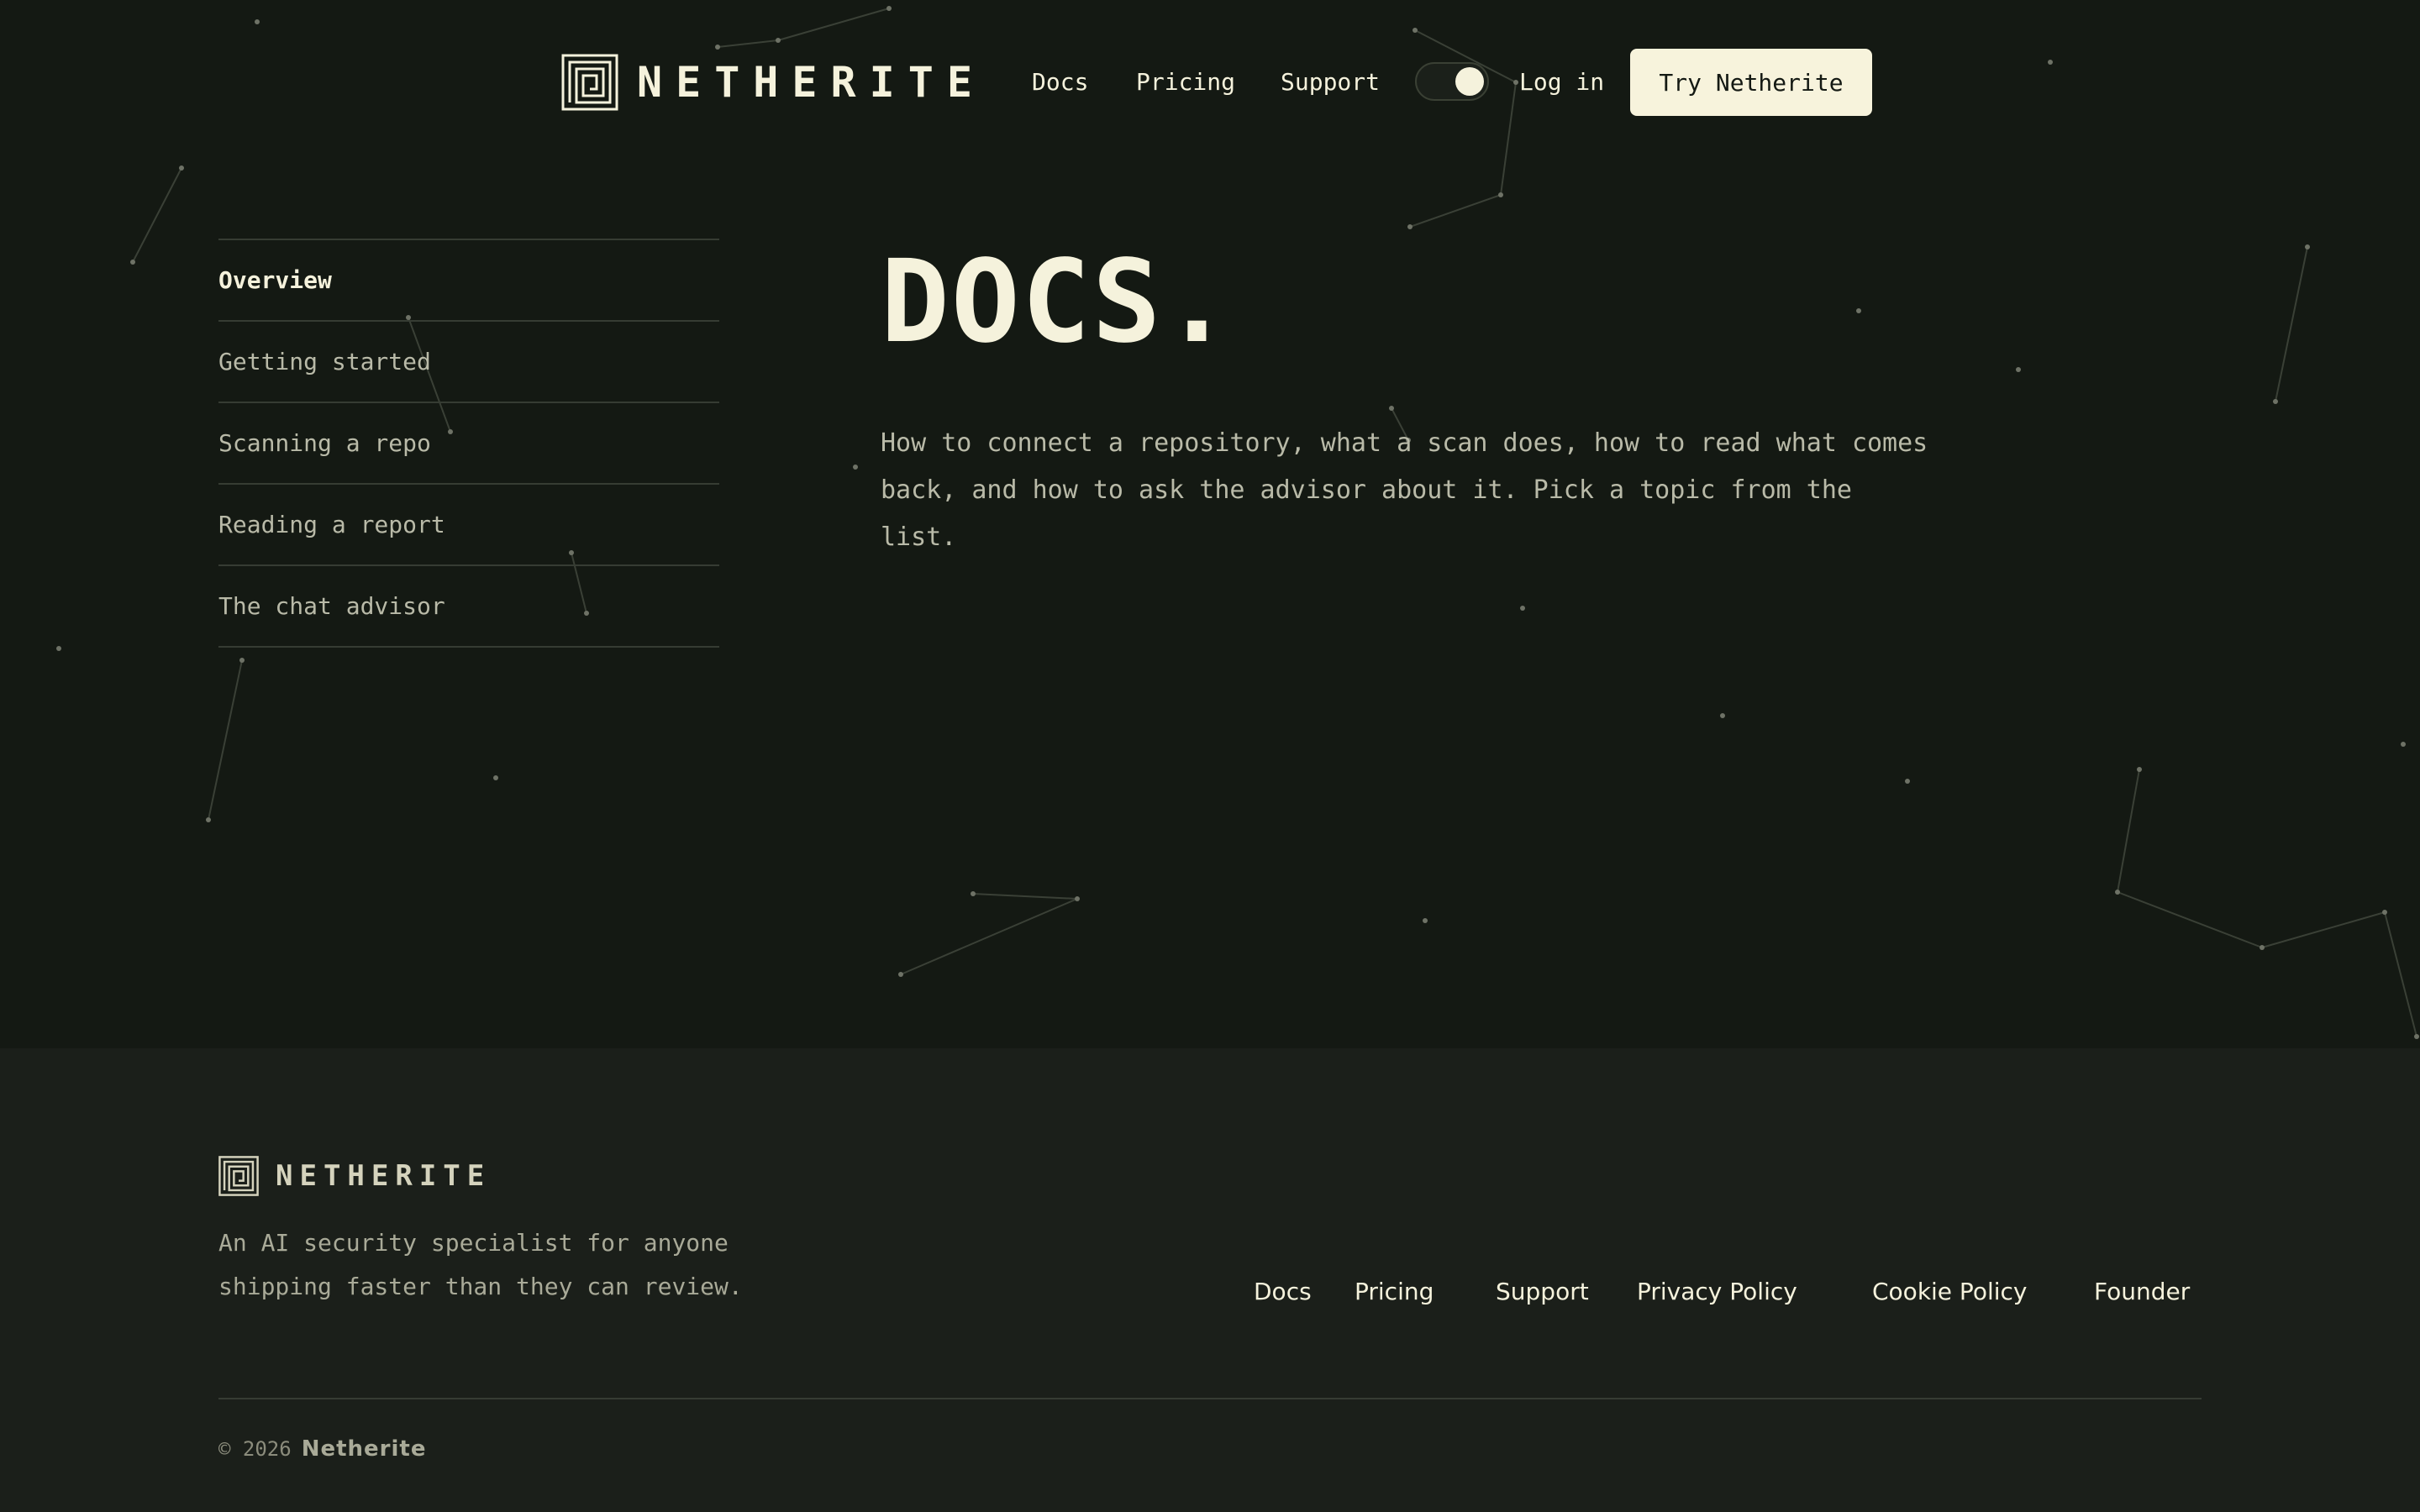  Describe the element at coordinates (468, 647) in the screenshot. I see `sidebar-divider` at that location.